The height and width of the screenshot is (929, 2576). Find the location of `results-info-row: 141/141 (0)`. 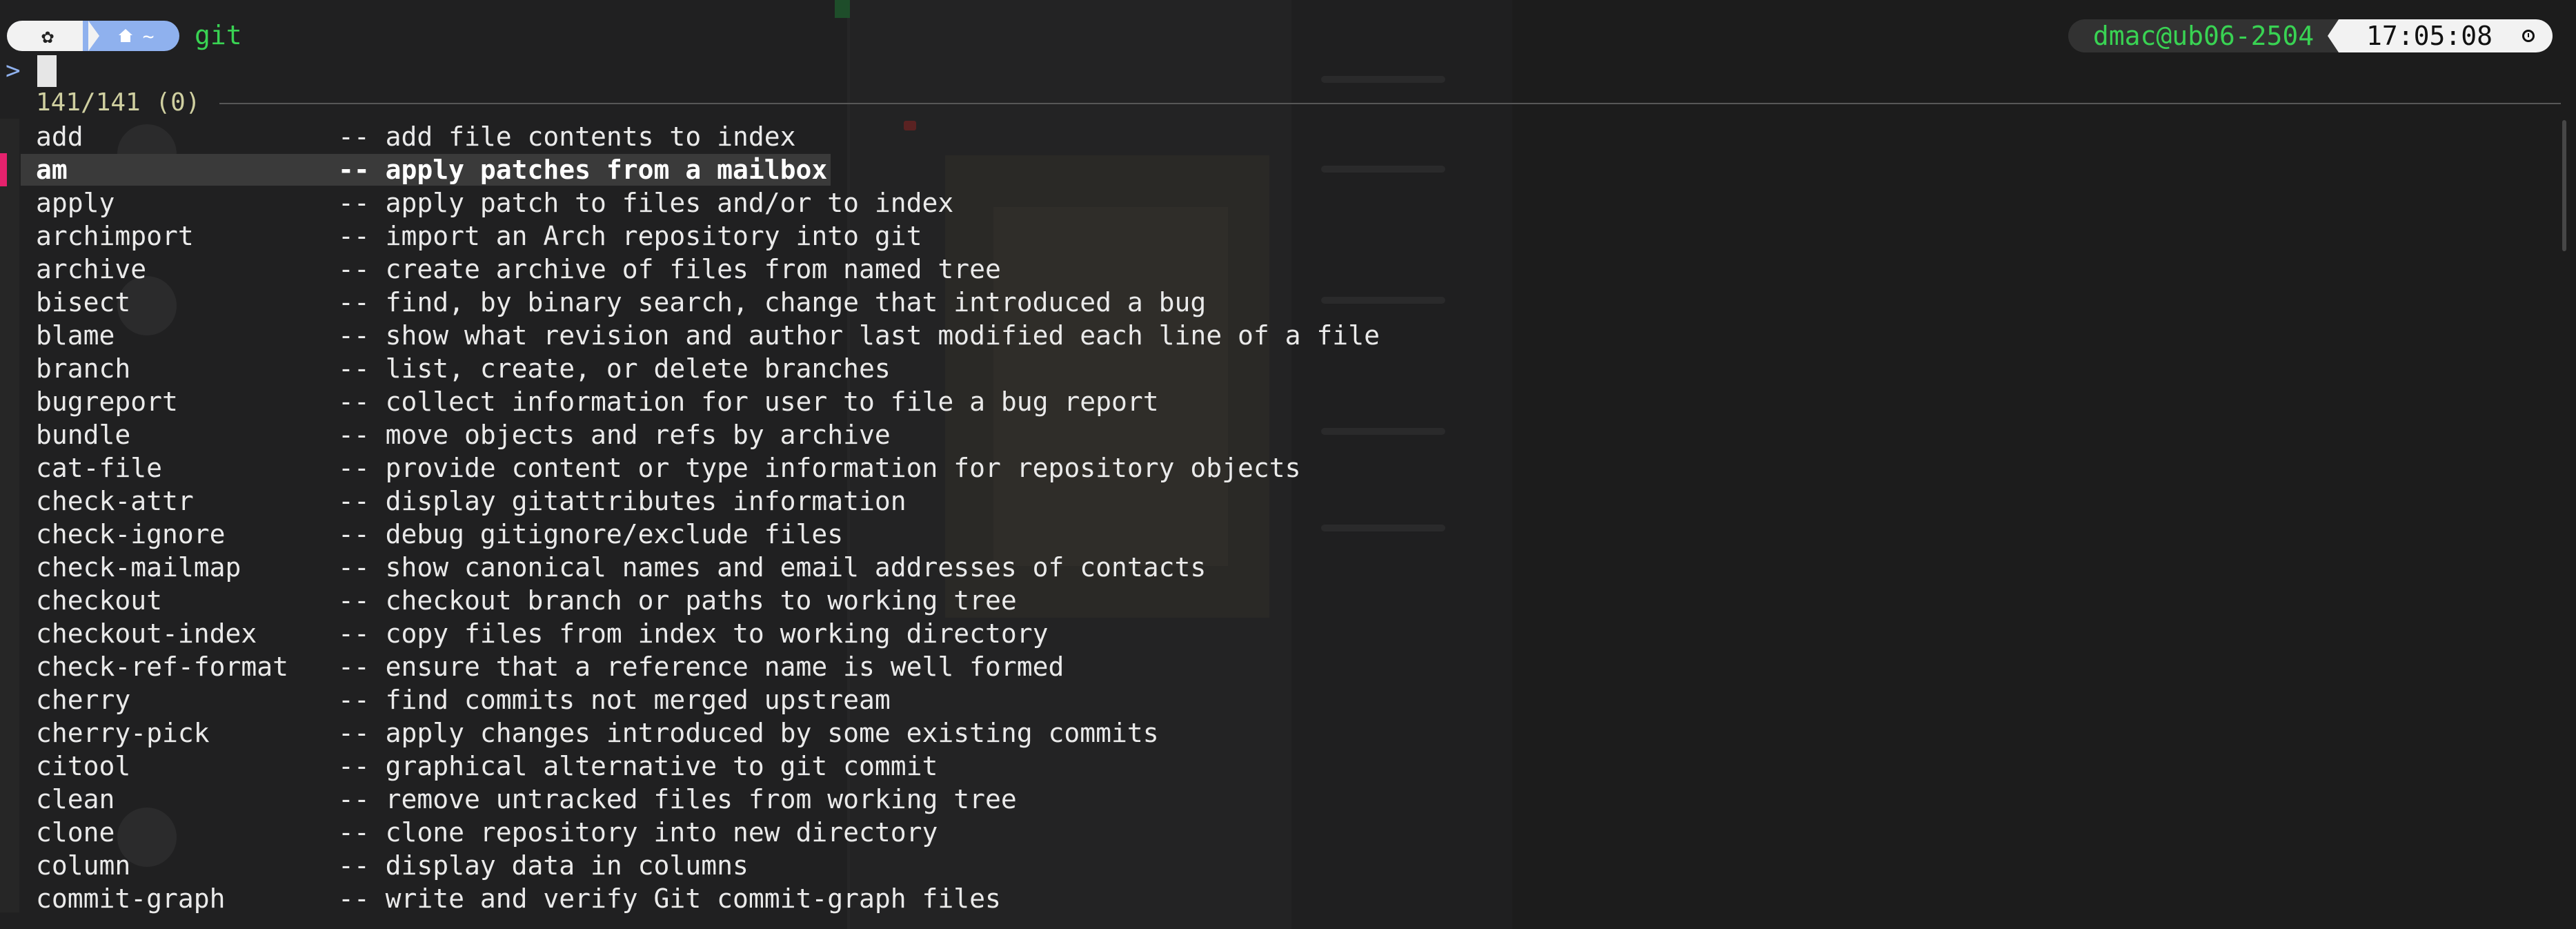

results-info-row: 141/141 (0) is located at coordinates (1288, 103).